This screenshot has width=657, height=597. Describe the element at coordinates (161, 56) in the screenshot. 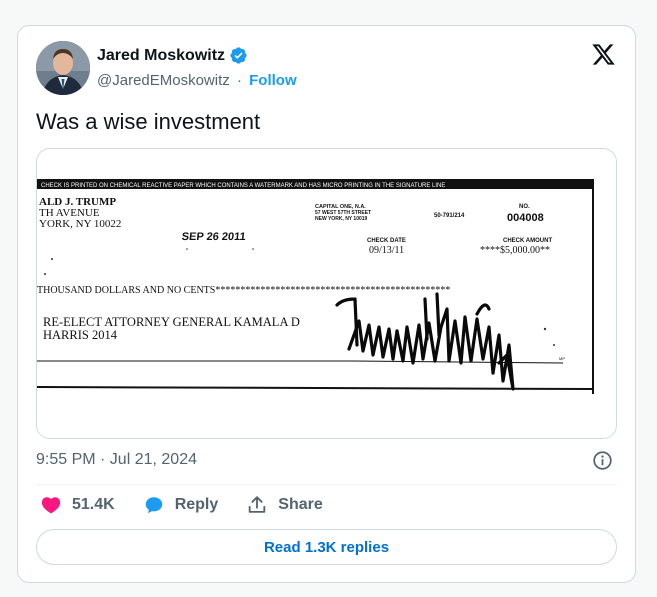

I see `author-name: Jared Moskowitz` at that location.